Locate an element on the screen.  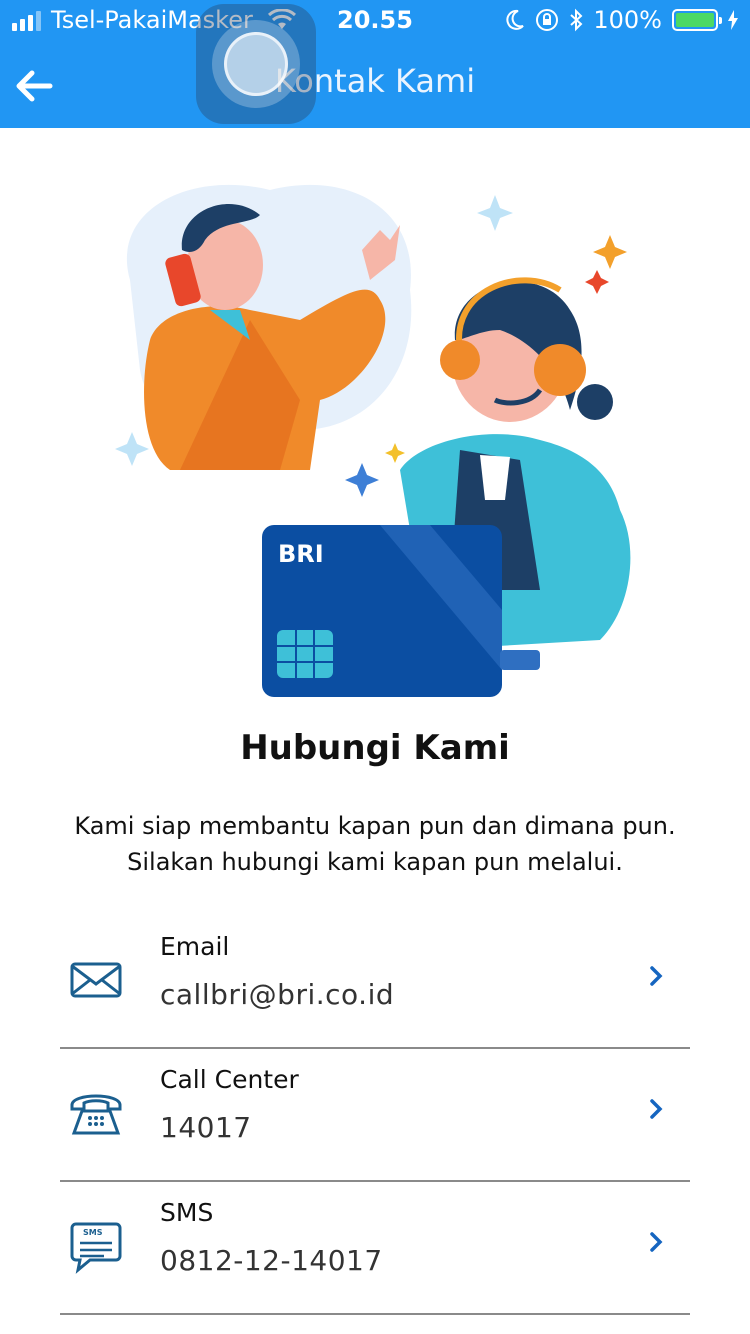
nav-bar: Kontak Kami is located at coordinates (375, 84).